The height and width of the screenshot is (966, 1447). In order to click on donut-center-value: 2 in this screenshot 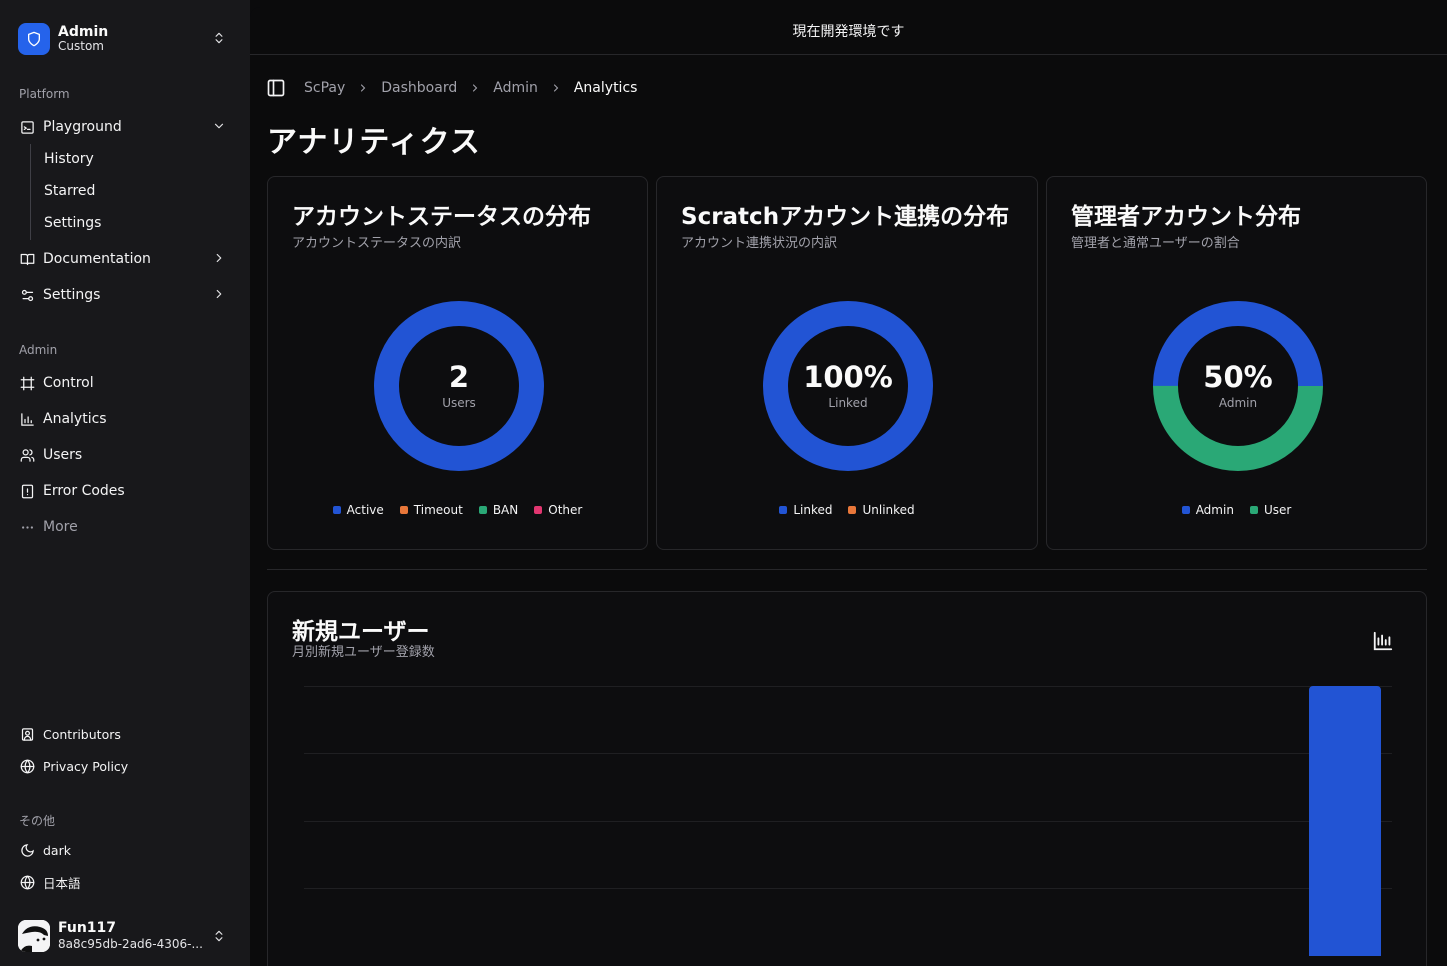, I will do `click(459, 377)`.